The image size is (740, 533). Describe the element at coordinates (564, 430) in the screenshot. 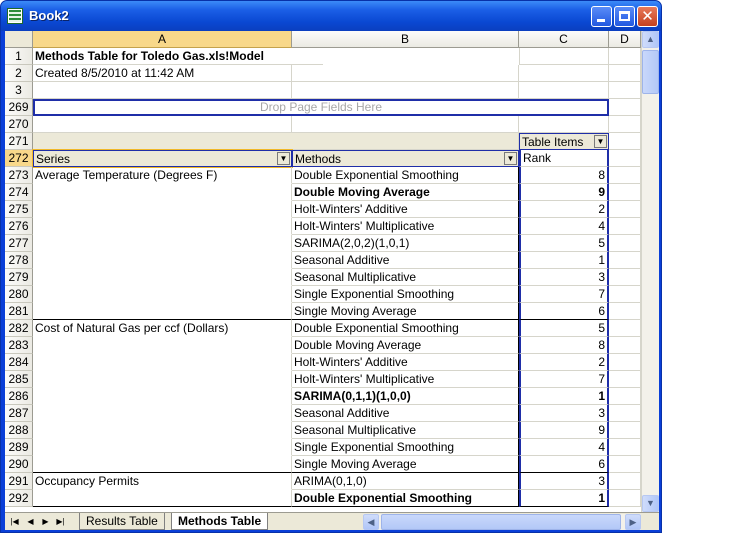

I see `rank-cell: 9` at that location.